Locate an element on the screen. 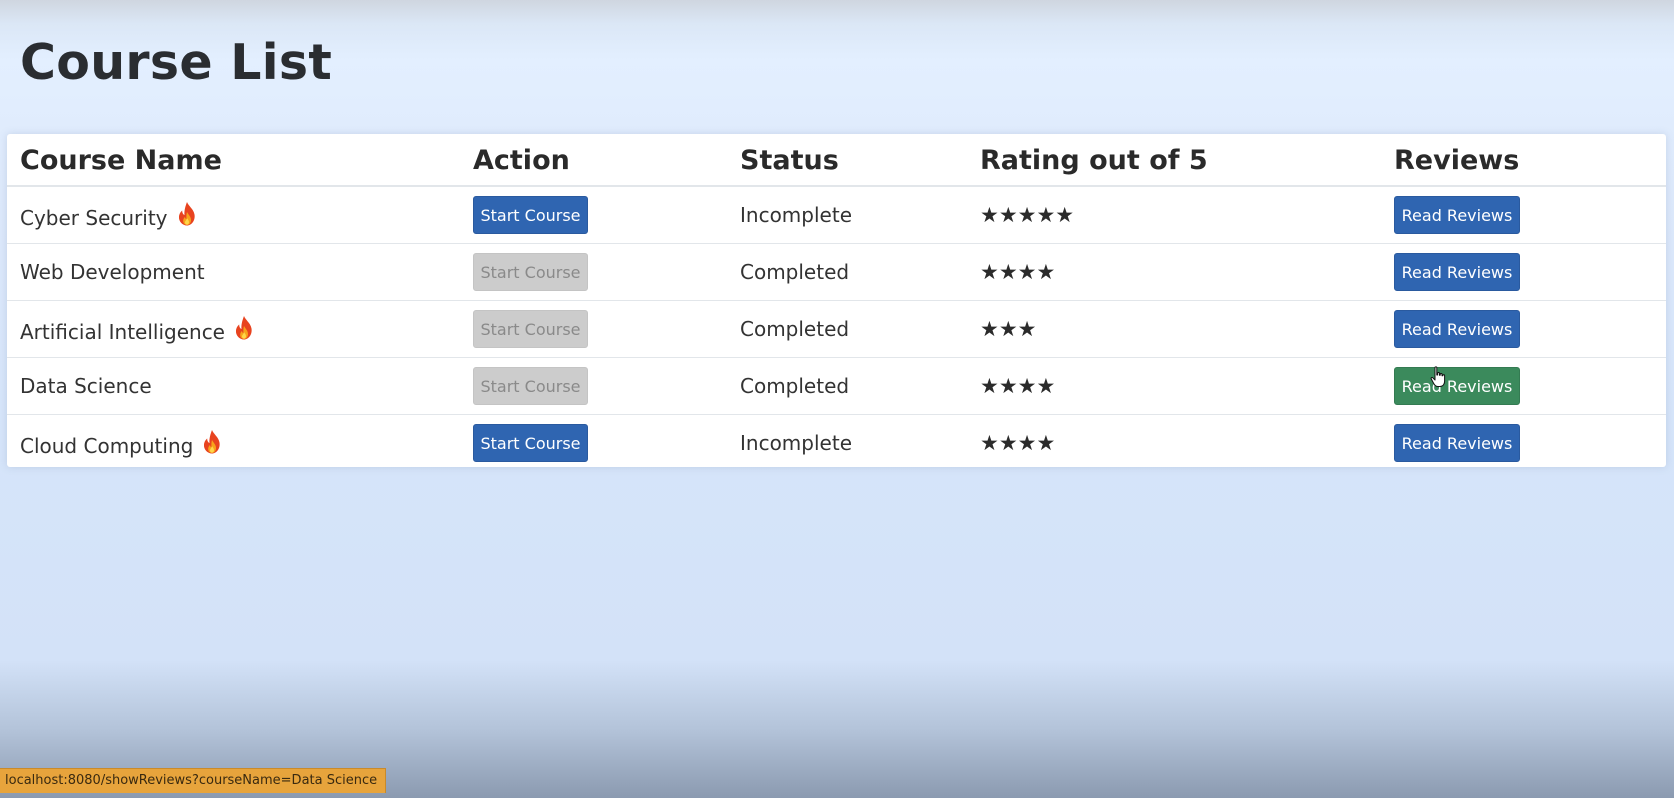  course-name-cell: Web Development is located at coordinates (233, 272).